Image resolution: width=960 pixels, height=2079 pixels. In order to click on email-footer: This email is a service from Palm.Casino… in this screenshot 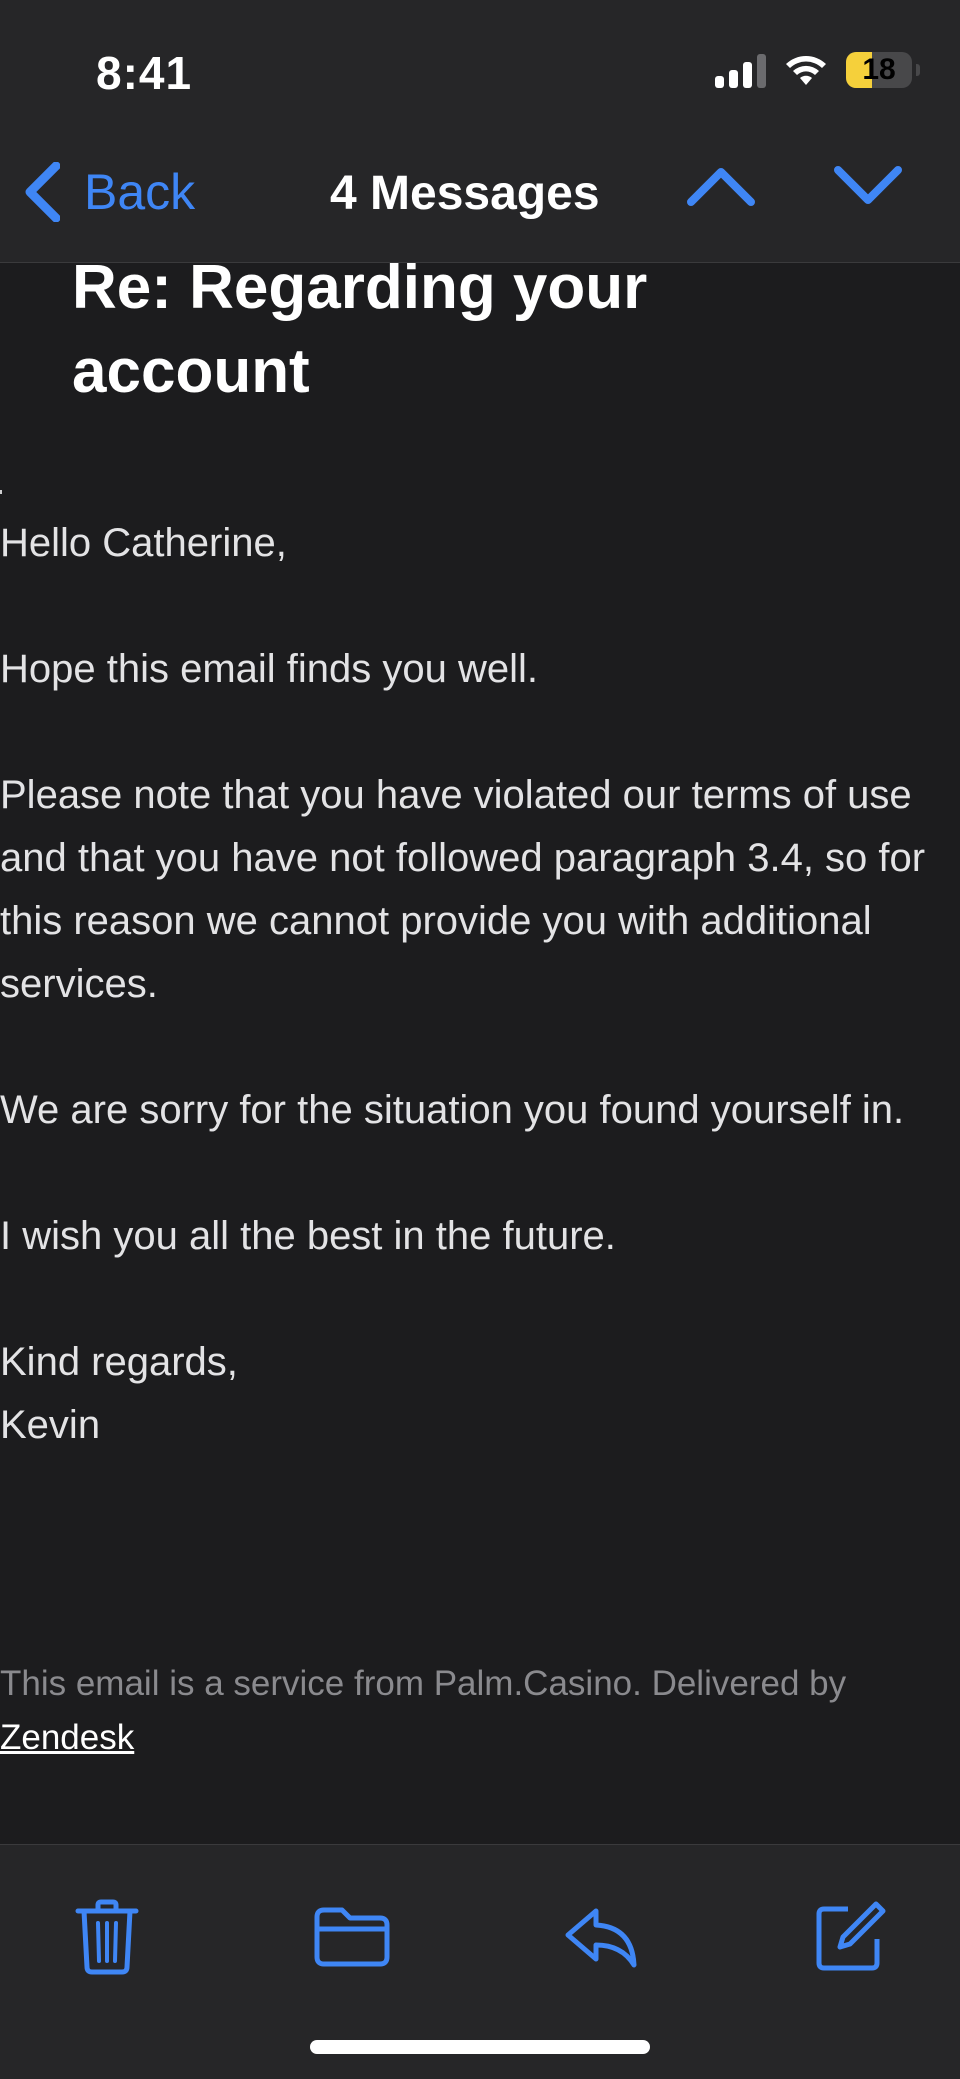, I will do `click(480, 1711)`.